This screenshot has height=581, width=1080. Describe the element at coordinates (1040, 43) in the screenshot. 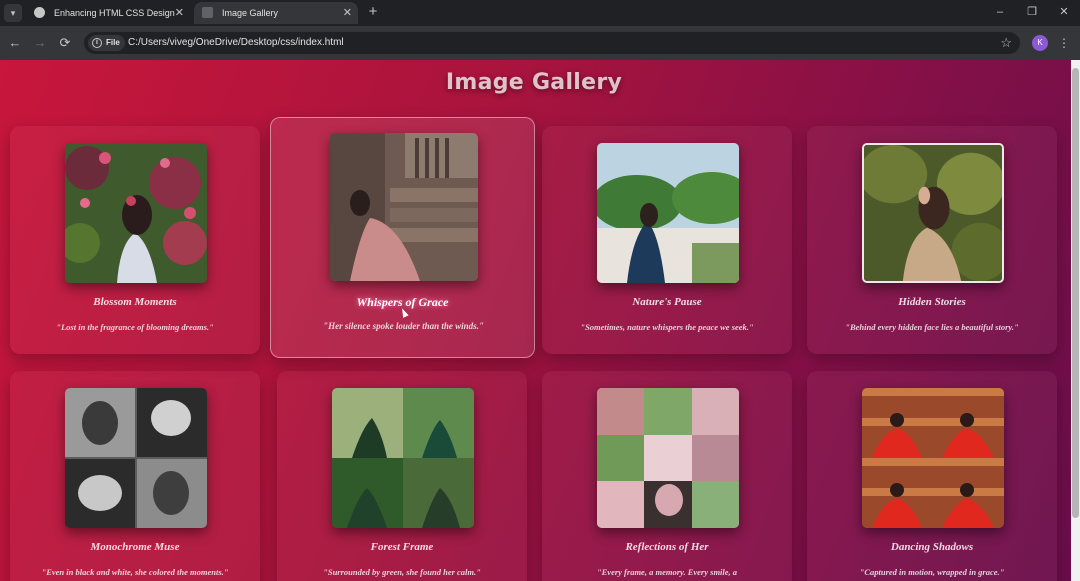

I see `profile-avatar: K` at that location.